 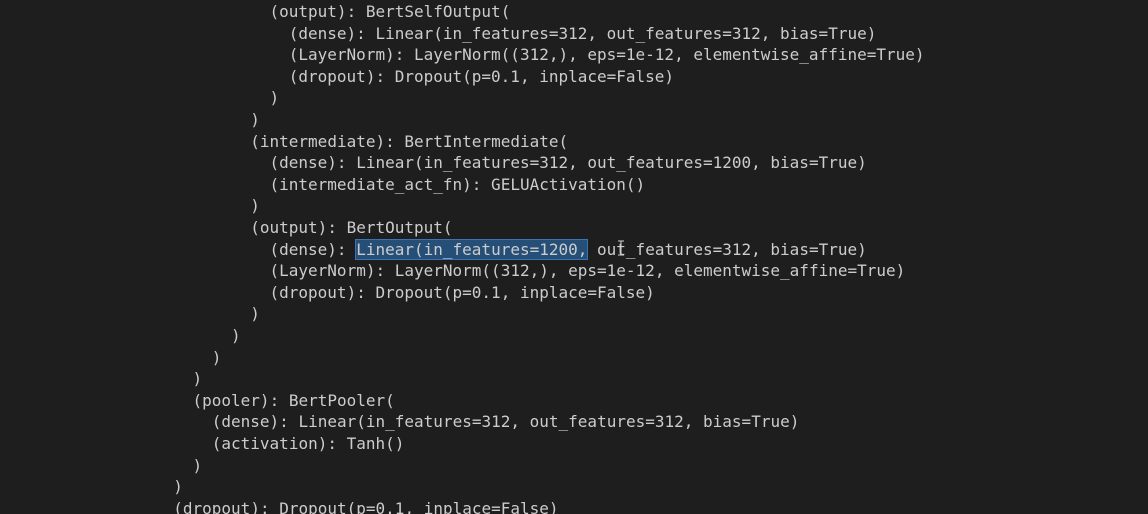 I want to click on text-cursor-icon, so click(x=621, y=248).